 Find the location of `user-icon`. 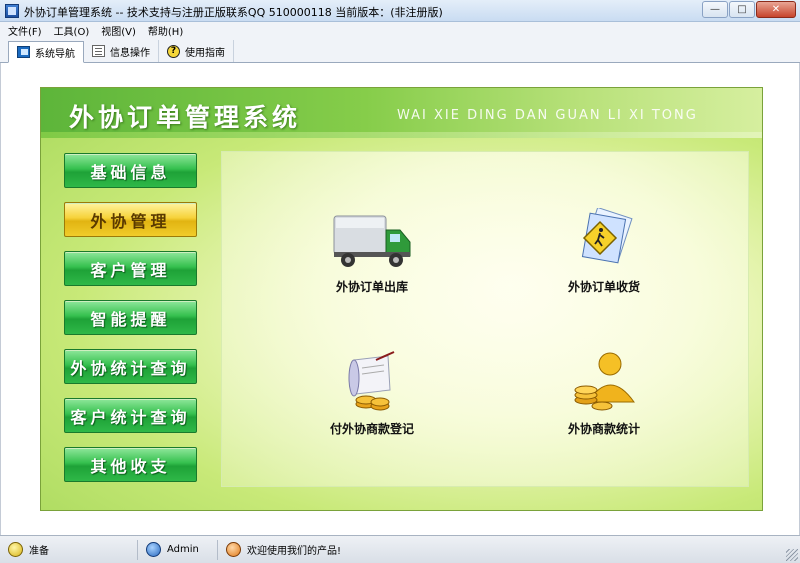

user-icon is located at coordinates (153, 549).